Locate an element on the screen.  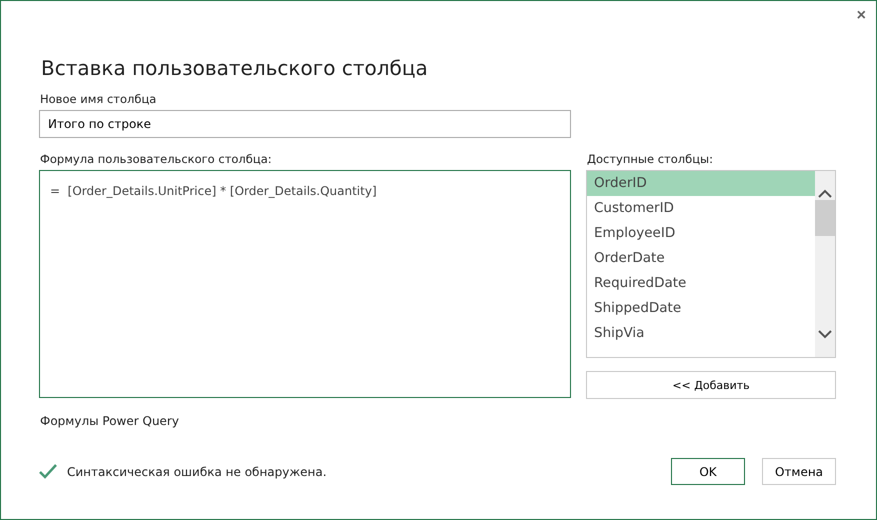
list-item: OrderID is located at coordinates (701, 183).